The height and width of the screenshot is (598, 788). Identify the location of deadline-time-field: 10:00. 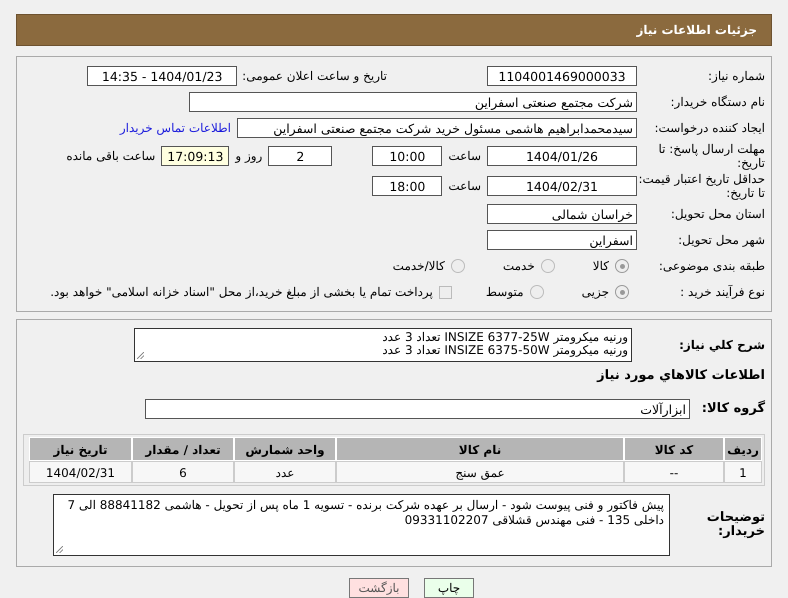
(407, 156).